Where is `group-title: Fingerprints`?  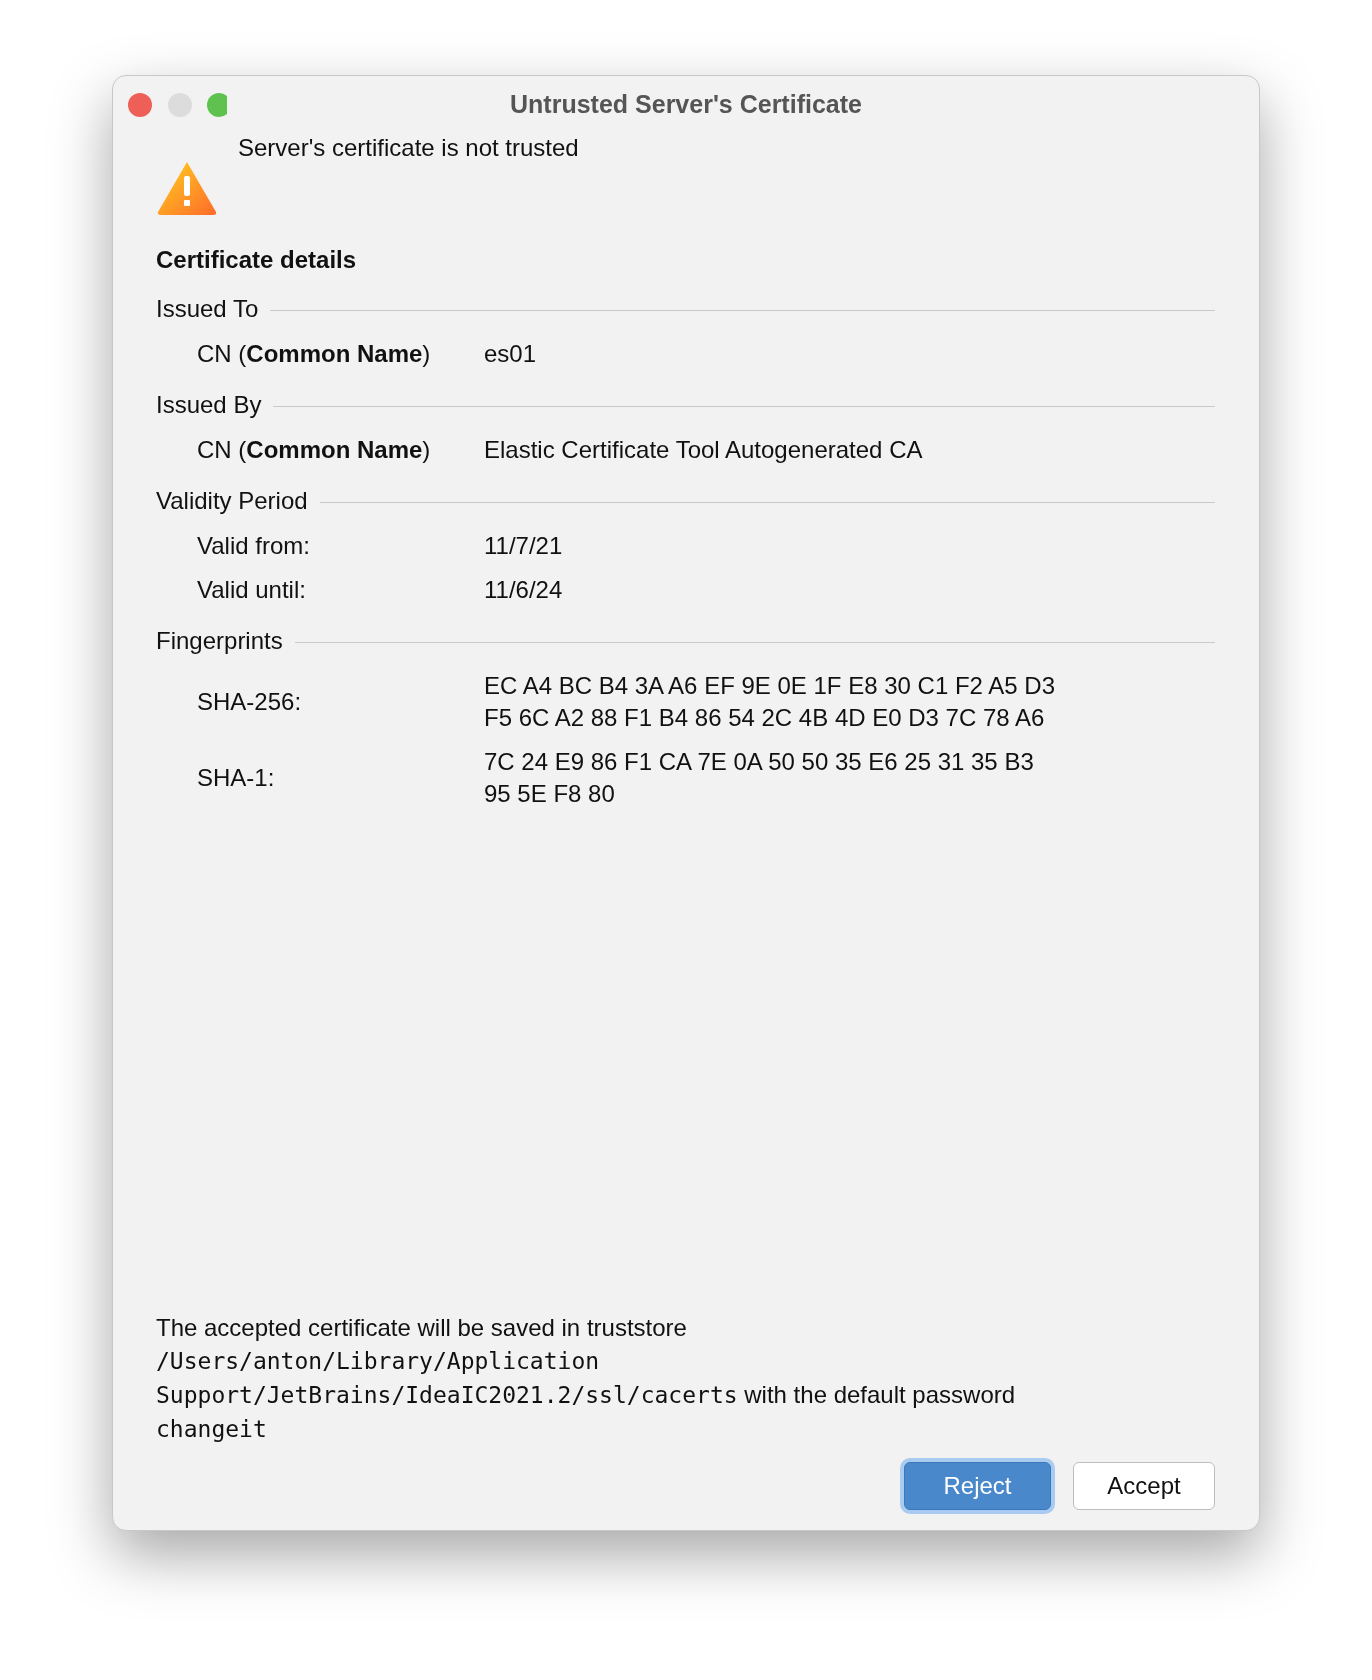
group-title: Fingerprints is located at coordinates (219, 641).